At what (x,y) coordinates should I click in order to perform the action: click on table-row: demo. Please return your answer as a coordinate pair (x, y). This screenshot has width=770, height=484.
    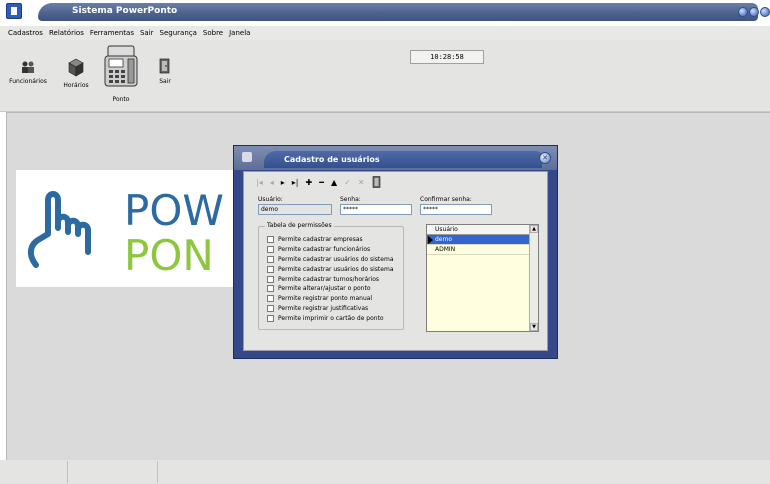
    Looking at the image, I should click on (478, 240).